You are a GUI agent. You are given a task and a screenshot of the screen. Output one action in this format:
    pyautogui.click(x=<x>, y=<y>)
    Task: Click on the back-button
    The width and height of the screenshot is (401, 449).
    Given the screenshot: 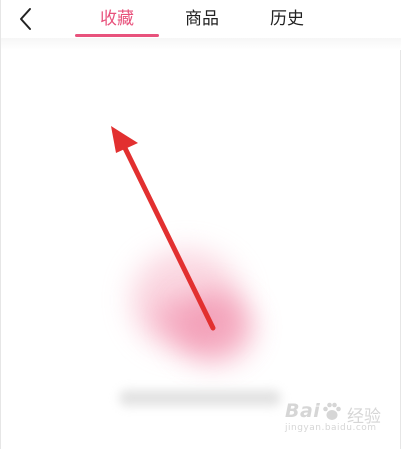 What is the action you would take?
    pyautogui.click(x=26, y=19)
    